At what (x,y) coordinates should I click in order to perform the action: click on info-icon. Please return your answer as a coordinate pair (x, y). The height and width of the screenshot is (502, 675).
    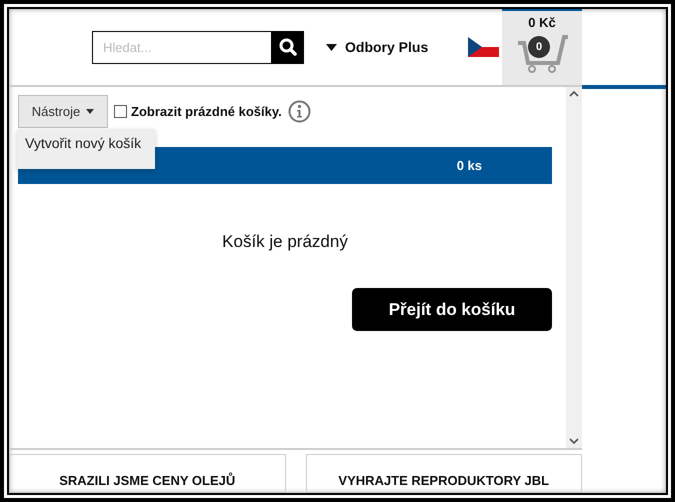
    Looking at the image, I should click on (299, 111).